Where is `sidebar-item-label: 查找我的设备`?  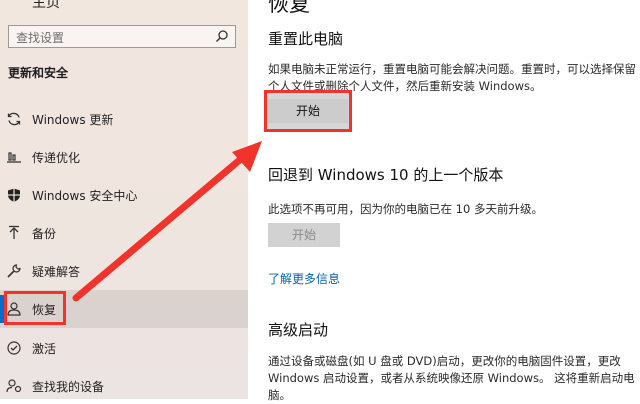 sidebar-item-label: 查找我的设备 is located at coordinates (68, 387).